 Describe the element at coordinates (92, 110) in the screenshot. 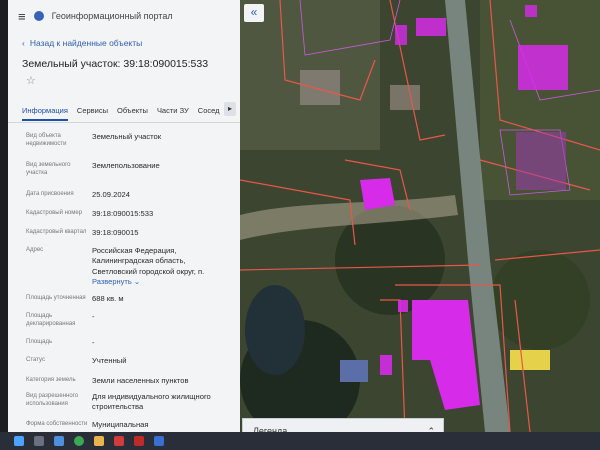

I see `tab-services: Сервисы` at that location.